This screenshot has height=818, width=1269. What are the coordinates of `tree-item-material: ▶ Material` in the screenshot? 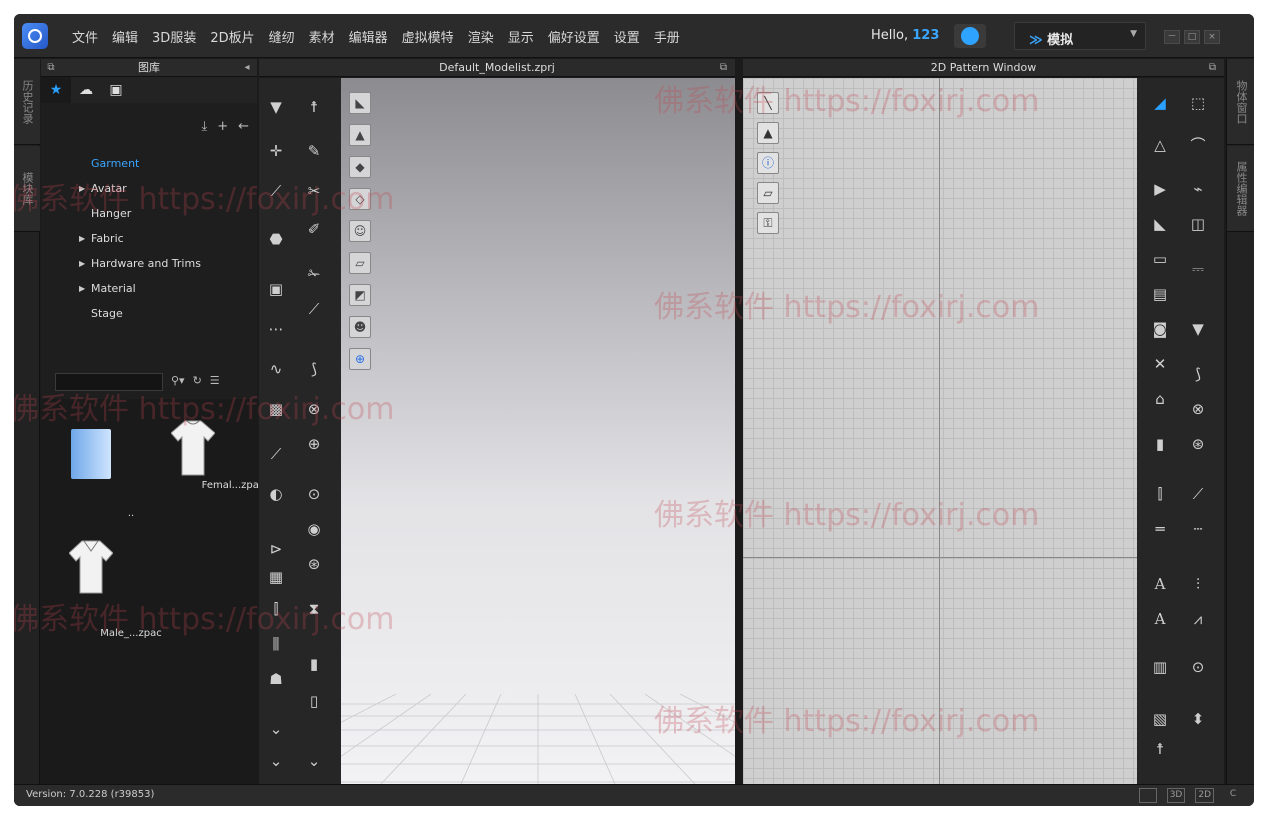 It's located at (149, 288).